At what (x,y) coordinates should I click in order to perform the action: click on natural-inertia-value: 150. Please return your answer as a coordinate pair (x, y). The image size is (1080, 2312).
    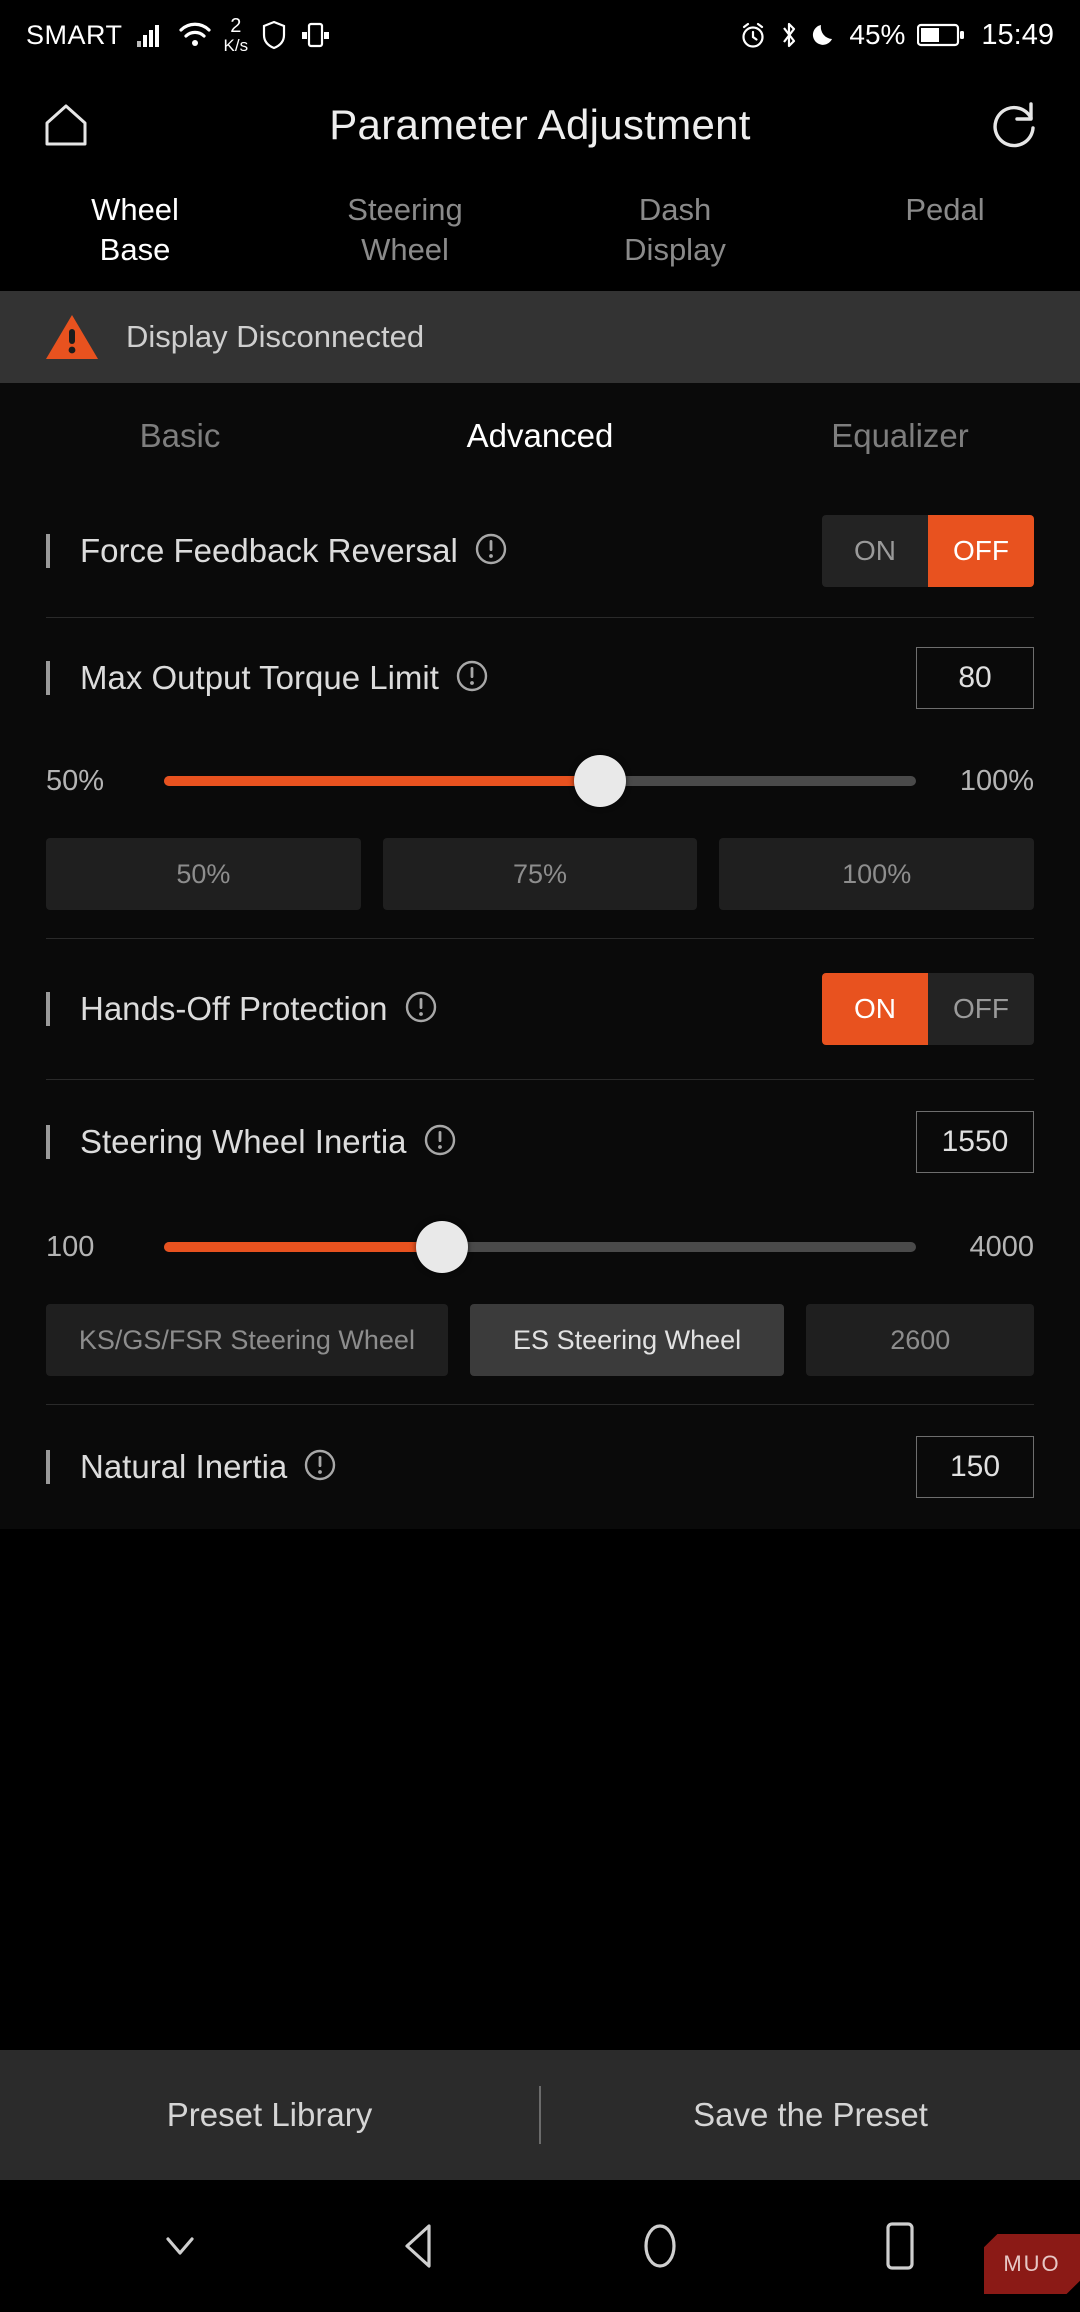
    Looking at the image, I should click on (975, 1467).